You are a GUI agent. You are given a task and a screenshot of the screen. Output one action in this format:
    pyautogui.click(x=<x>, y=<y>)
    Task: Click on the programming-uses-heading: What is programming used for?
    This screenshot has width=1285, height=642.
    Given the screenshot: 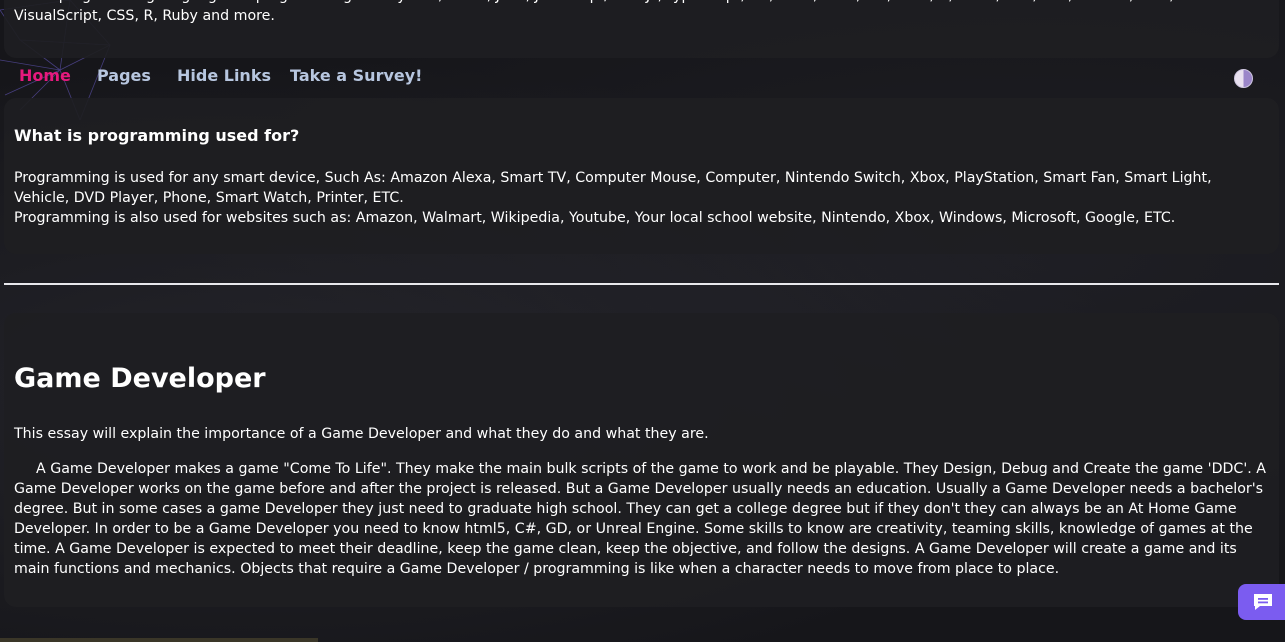 What is the action you would take?
    pyautogui.click(x=157, y=135)
    